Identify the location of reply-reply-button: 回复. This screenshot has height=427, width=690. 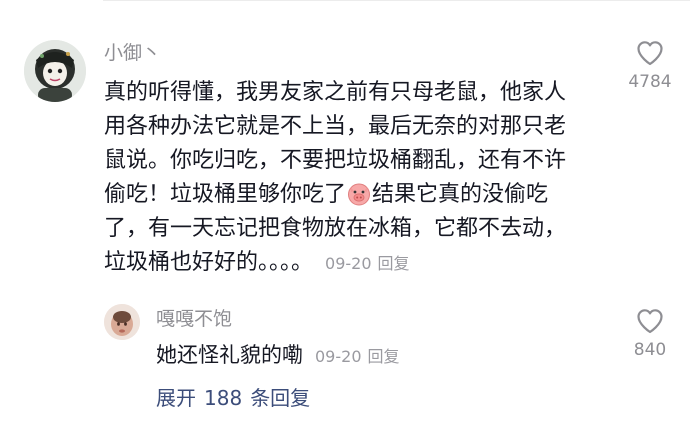
(384, 356).